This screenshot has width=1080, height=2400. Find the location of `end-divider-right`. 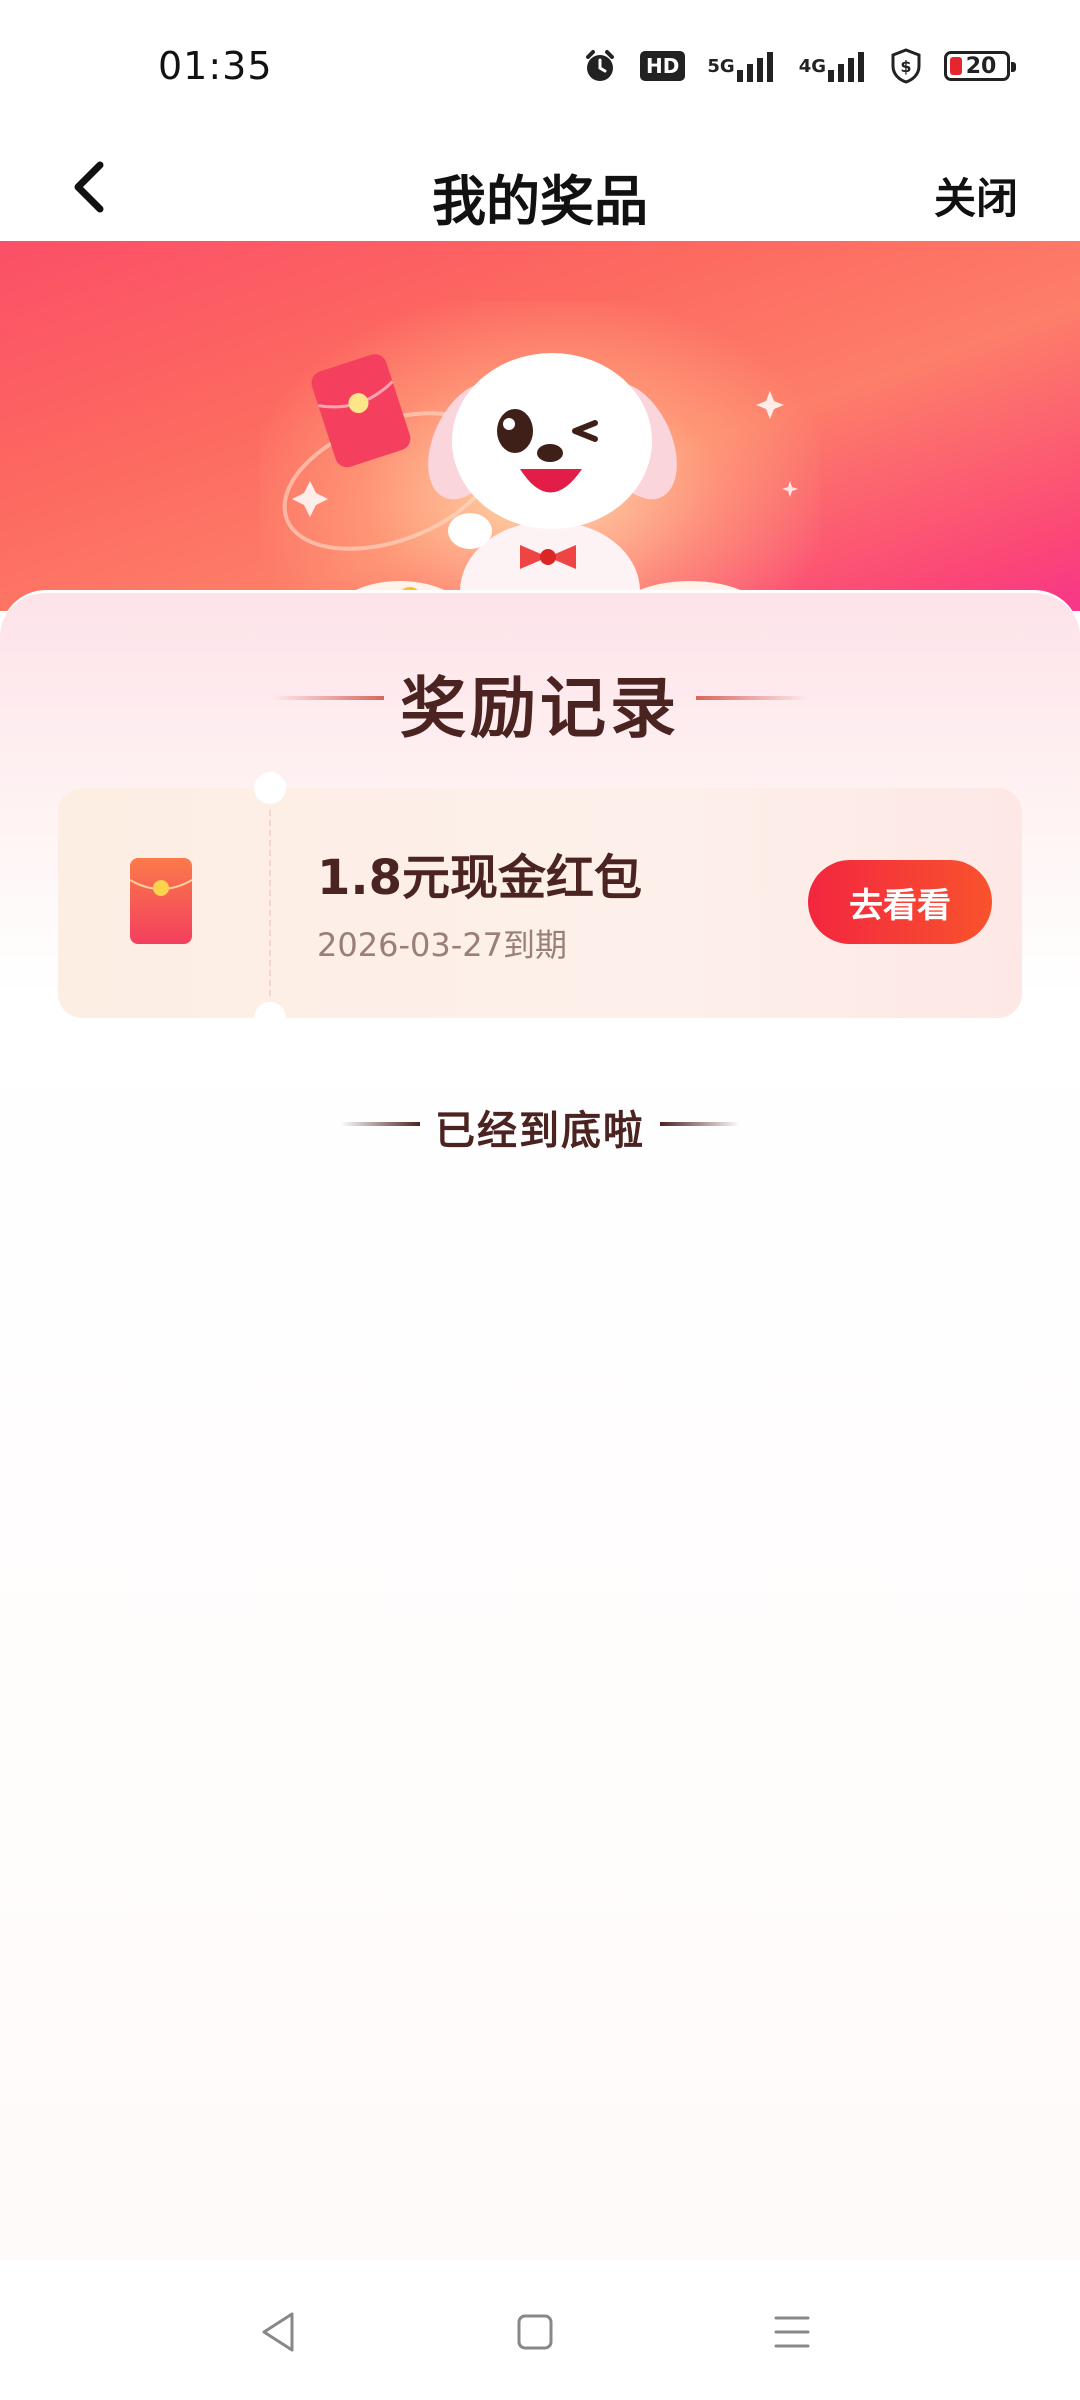

end-divider-right is located at coordinates (700, 1124).